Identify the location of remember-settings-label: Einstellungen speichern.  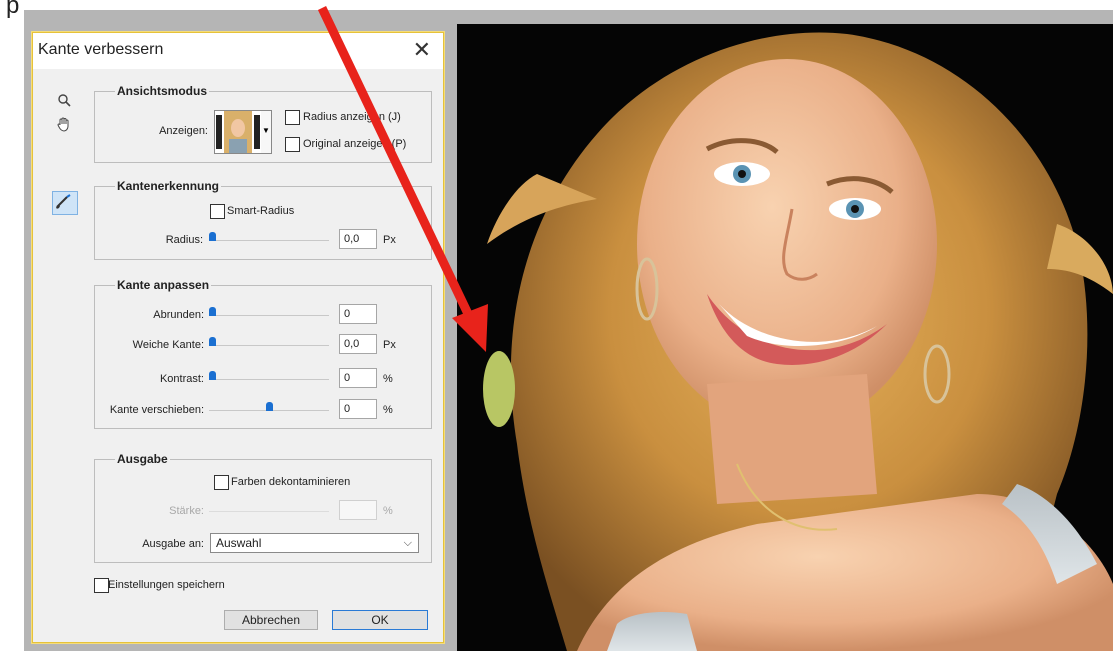
(166, 585).